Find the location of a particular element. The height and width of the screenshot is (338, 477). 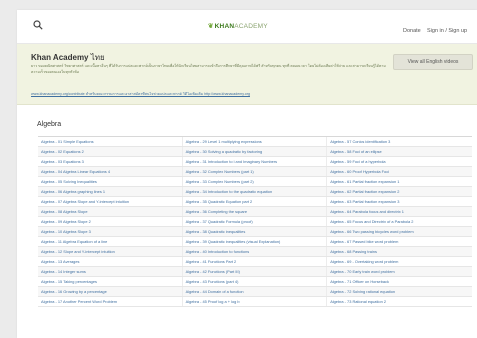

video-link: Algebra - 70 Early train word problem is located at coordinates (399, 271).